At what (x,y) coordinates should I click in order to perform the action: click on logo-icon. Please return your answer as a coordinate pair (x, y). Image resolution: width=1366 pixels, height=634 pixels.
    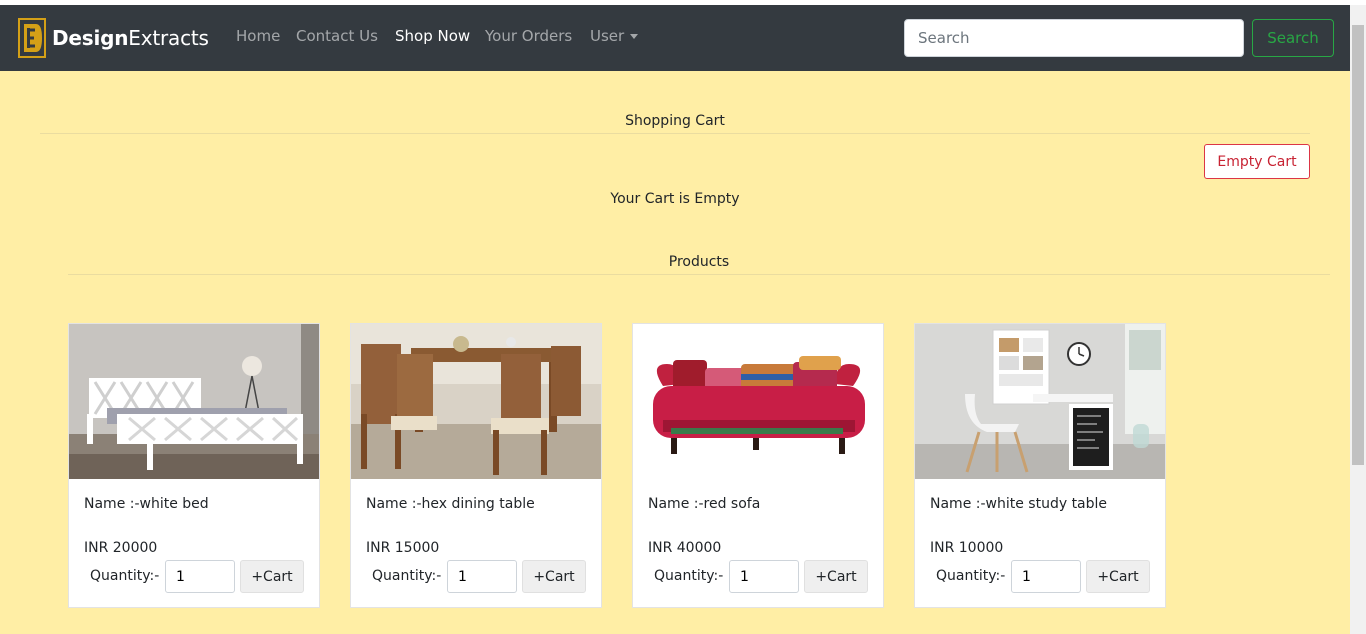
    Looking at the image, I should click on (32, 38).